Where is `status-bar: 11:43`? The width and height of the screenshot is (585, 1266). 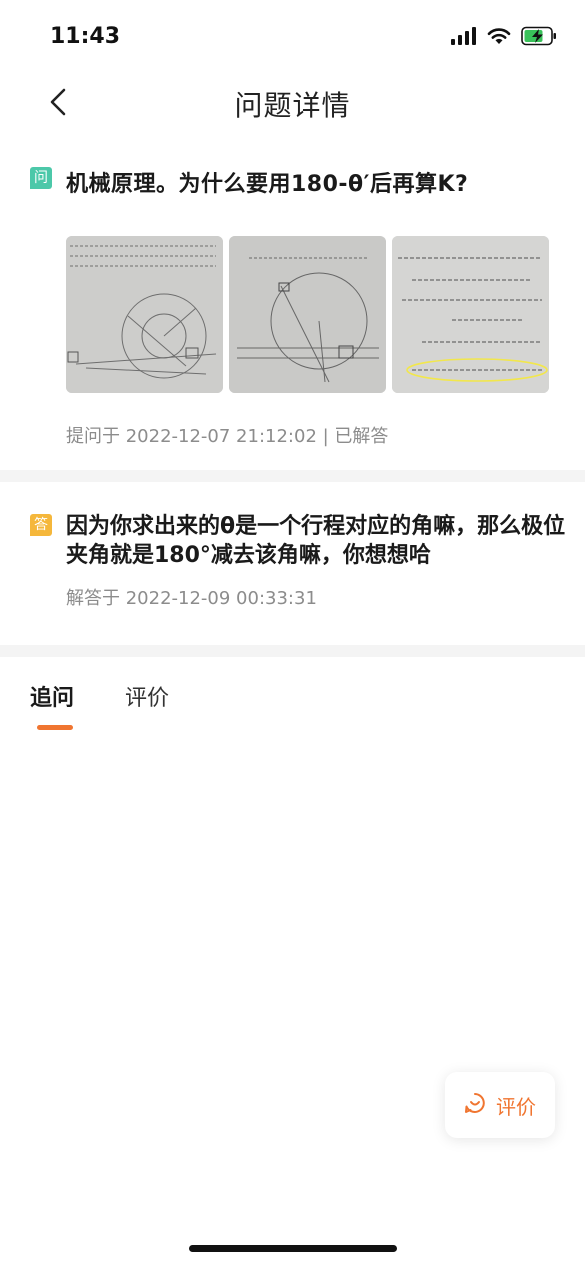
status-bar: 11:43 is located at coordinates (292, 36).